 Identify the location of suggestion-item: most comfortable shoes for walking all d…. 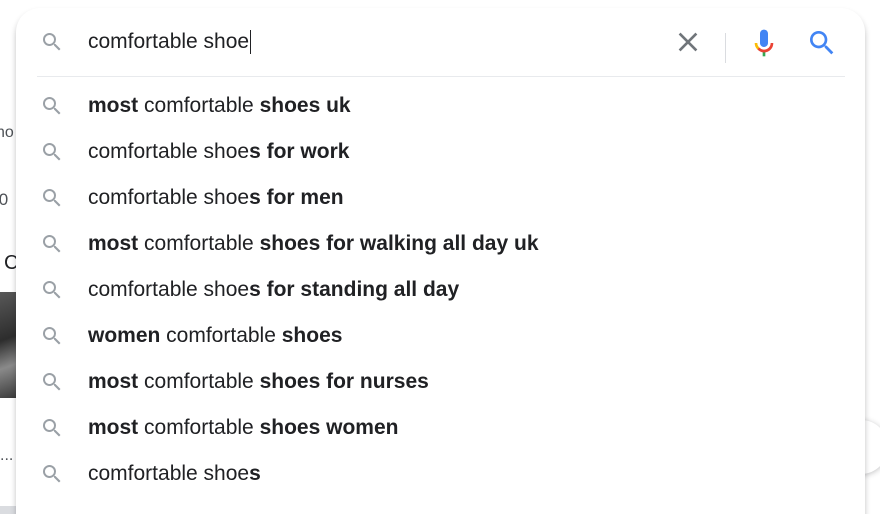
(440, 244).